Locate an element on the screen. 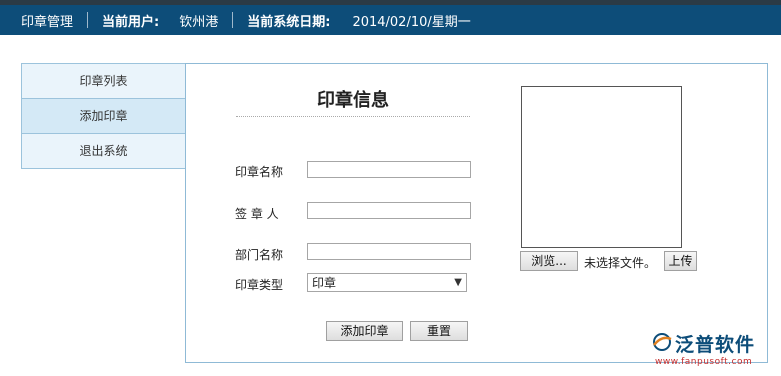 Image resolution: width=781 pixels, height=376 pixels. chevron-down-icon: ▼ is located at coordinates (458, 282).